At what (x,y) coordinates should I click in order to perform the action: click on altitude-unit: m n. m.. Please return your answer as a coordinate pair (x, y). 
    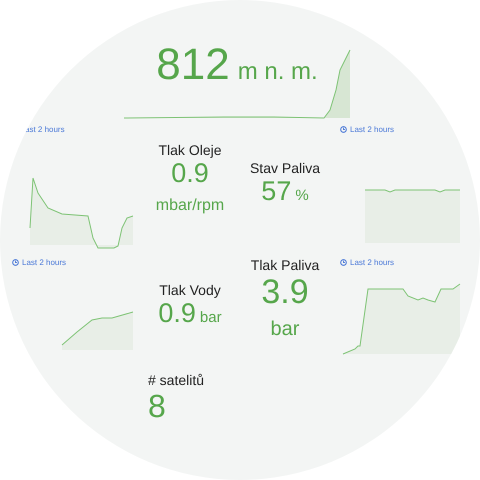
    Looking at the image, I should click on (278, 72).